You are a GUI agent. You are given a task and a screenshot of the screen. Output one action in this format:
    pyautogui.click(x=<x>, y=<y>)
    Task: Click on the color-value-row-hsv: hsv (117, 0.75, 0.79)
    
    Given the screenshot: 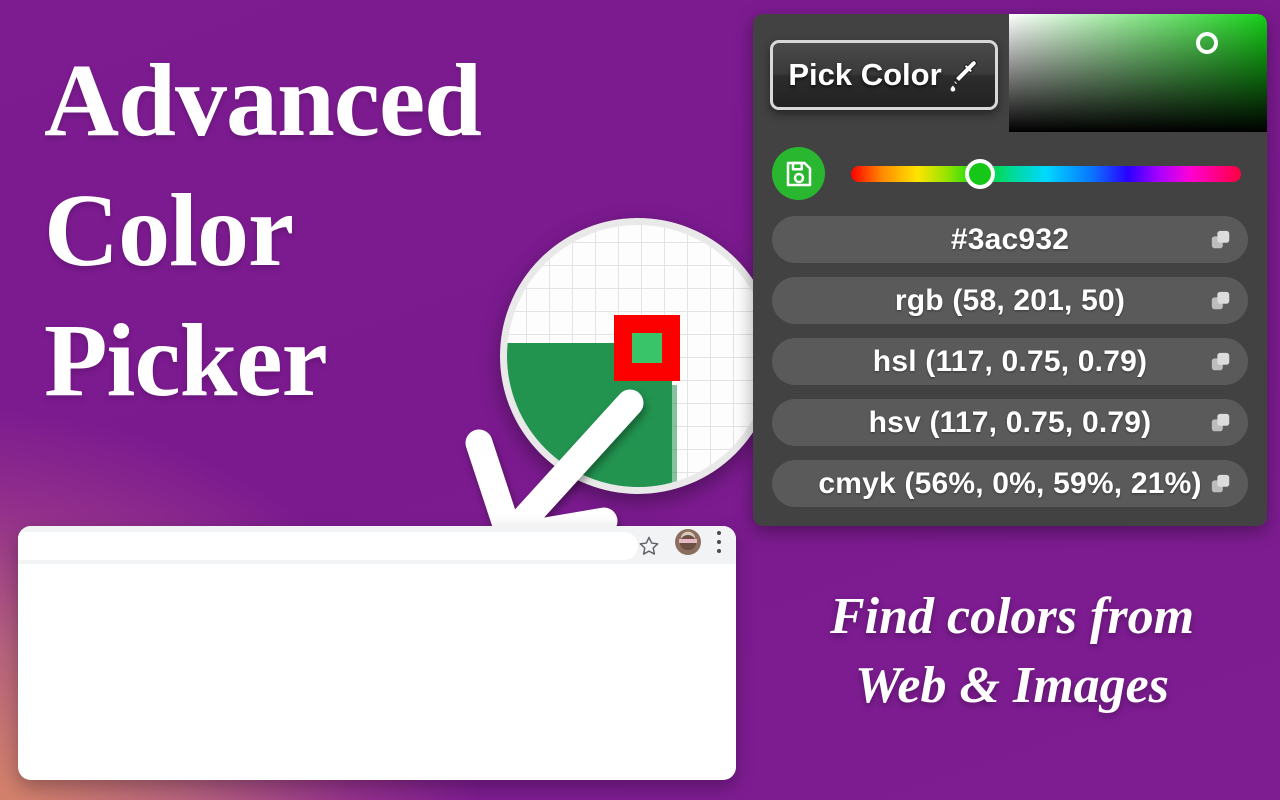 What is the action you would take?
    pyautogui.click(x=1010, y=422)
    